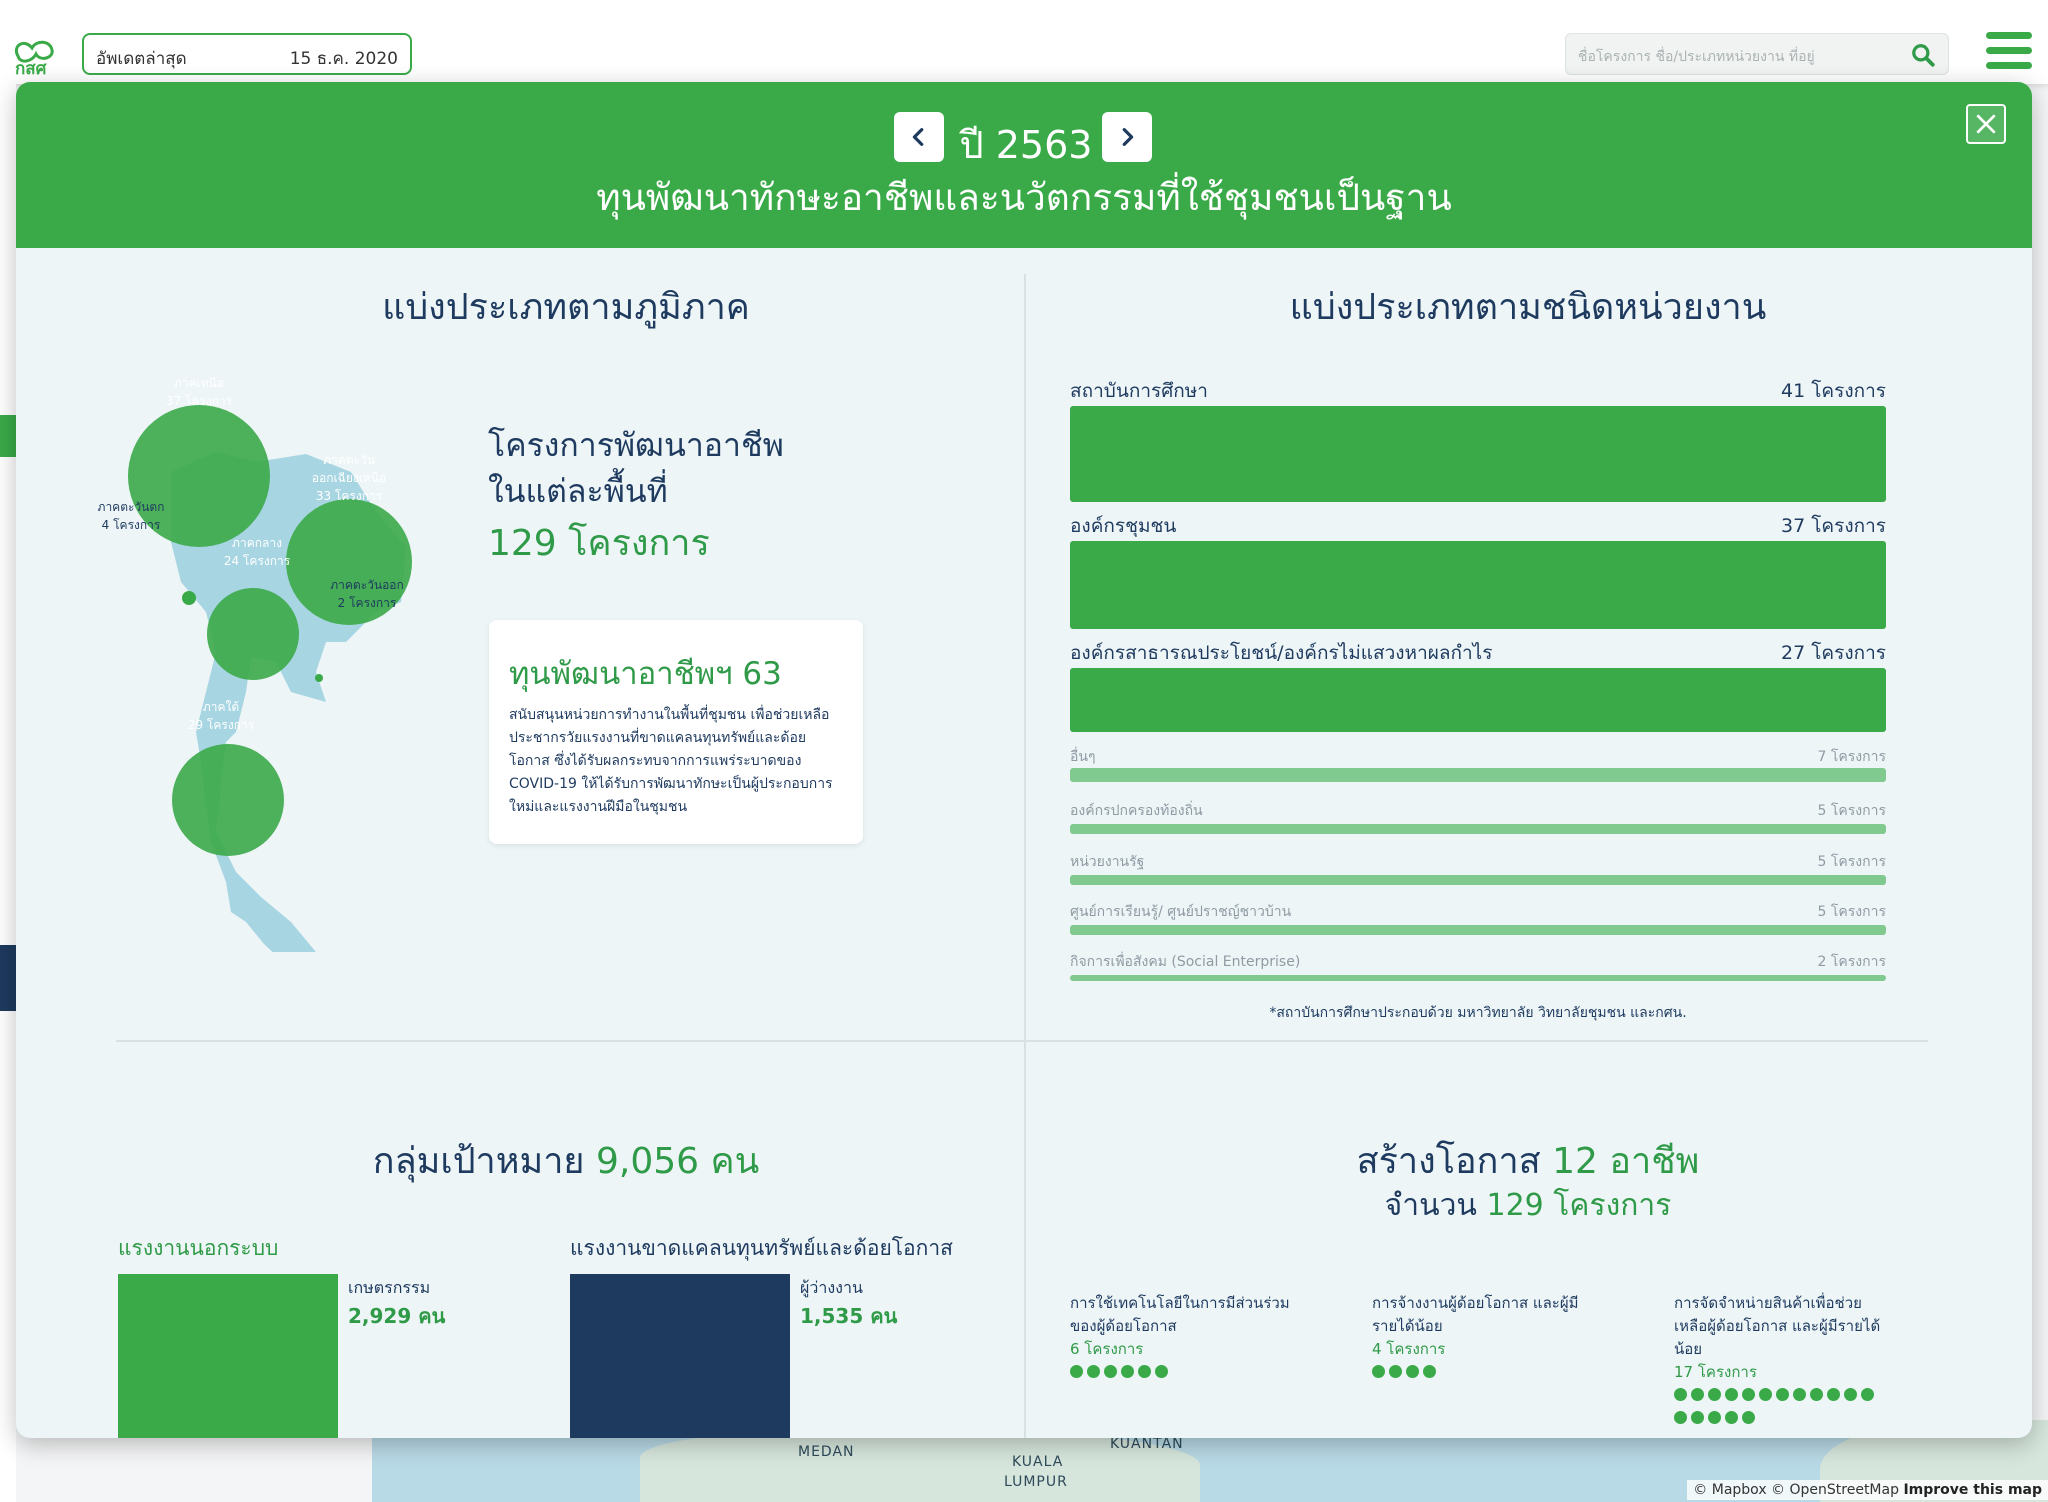 The image size is (2048, 1502). I want to click on org-row: องค์กรชุมชน 37 โครงการ, so click(1478, 570).